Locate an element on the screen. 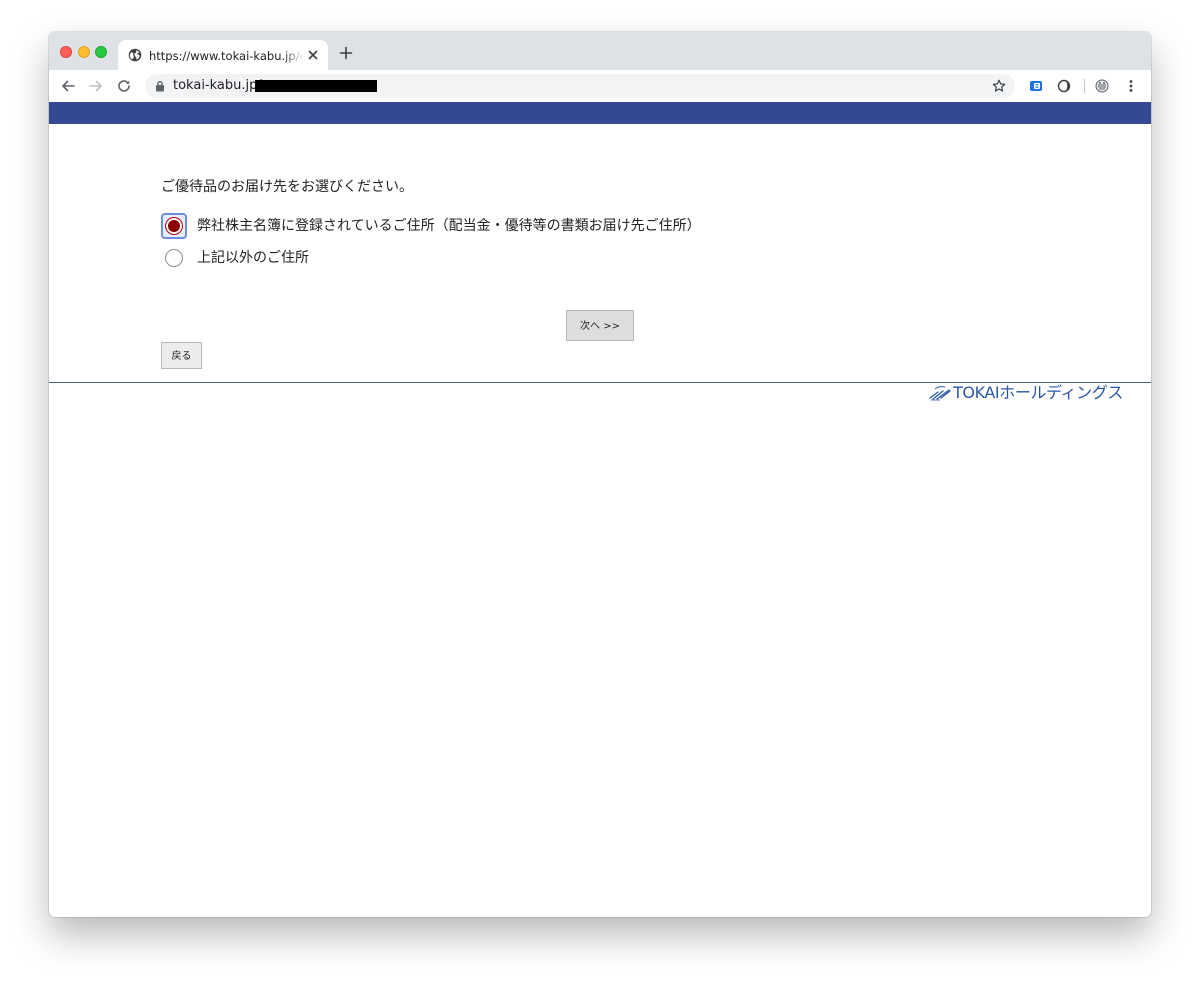 The image size is (1200, 982). next-button: 次へ >> is located at coordinates (600, 325).